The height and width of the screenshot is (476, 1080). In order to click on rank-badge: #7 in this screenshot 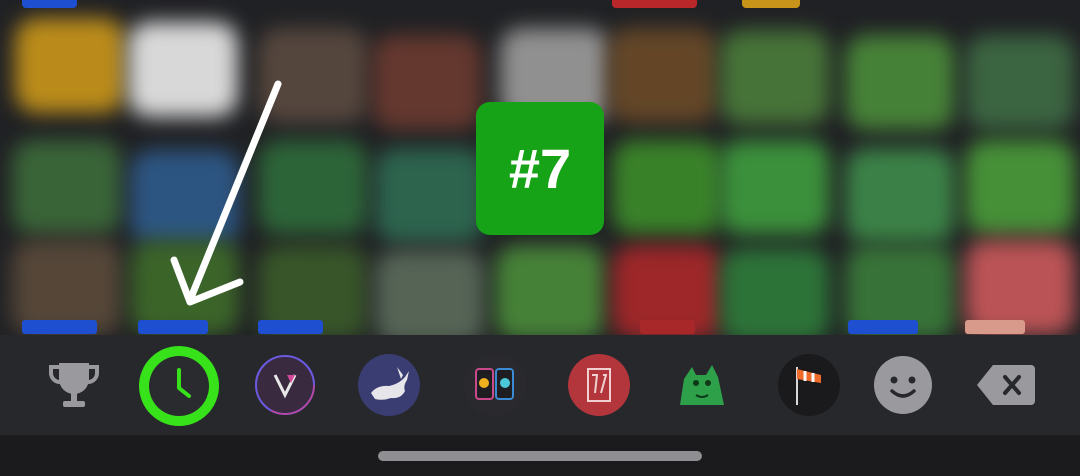, I will do `click(540, 168)`.